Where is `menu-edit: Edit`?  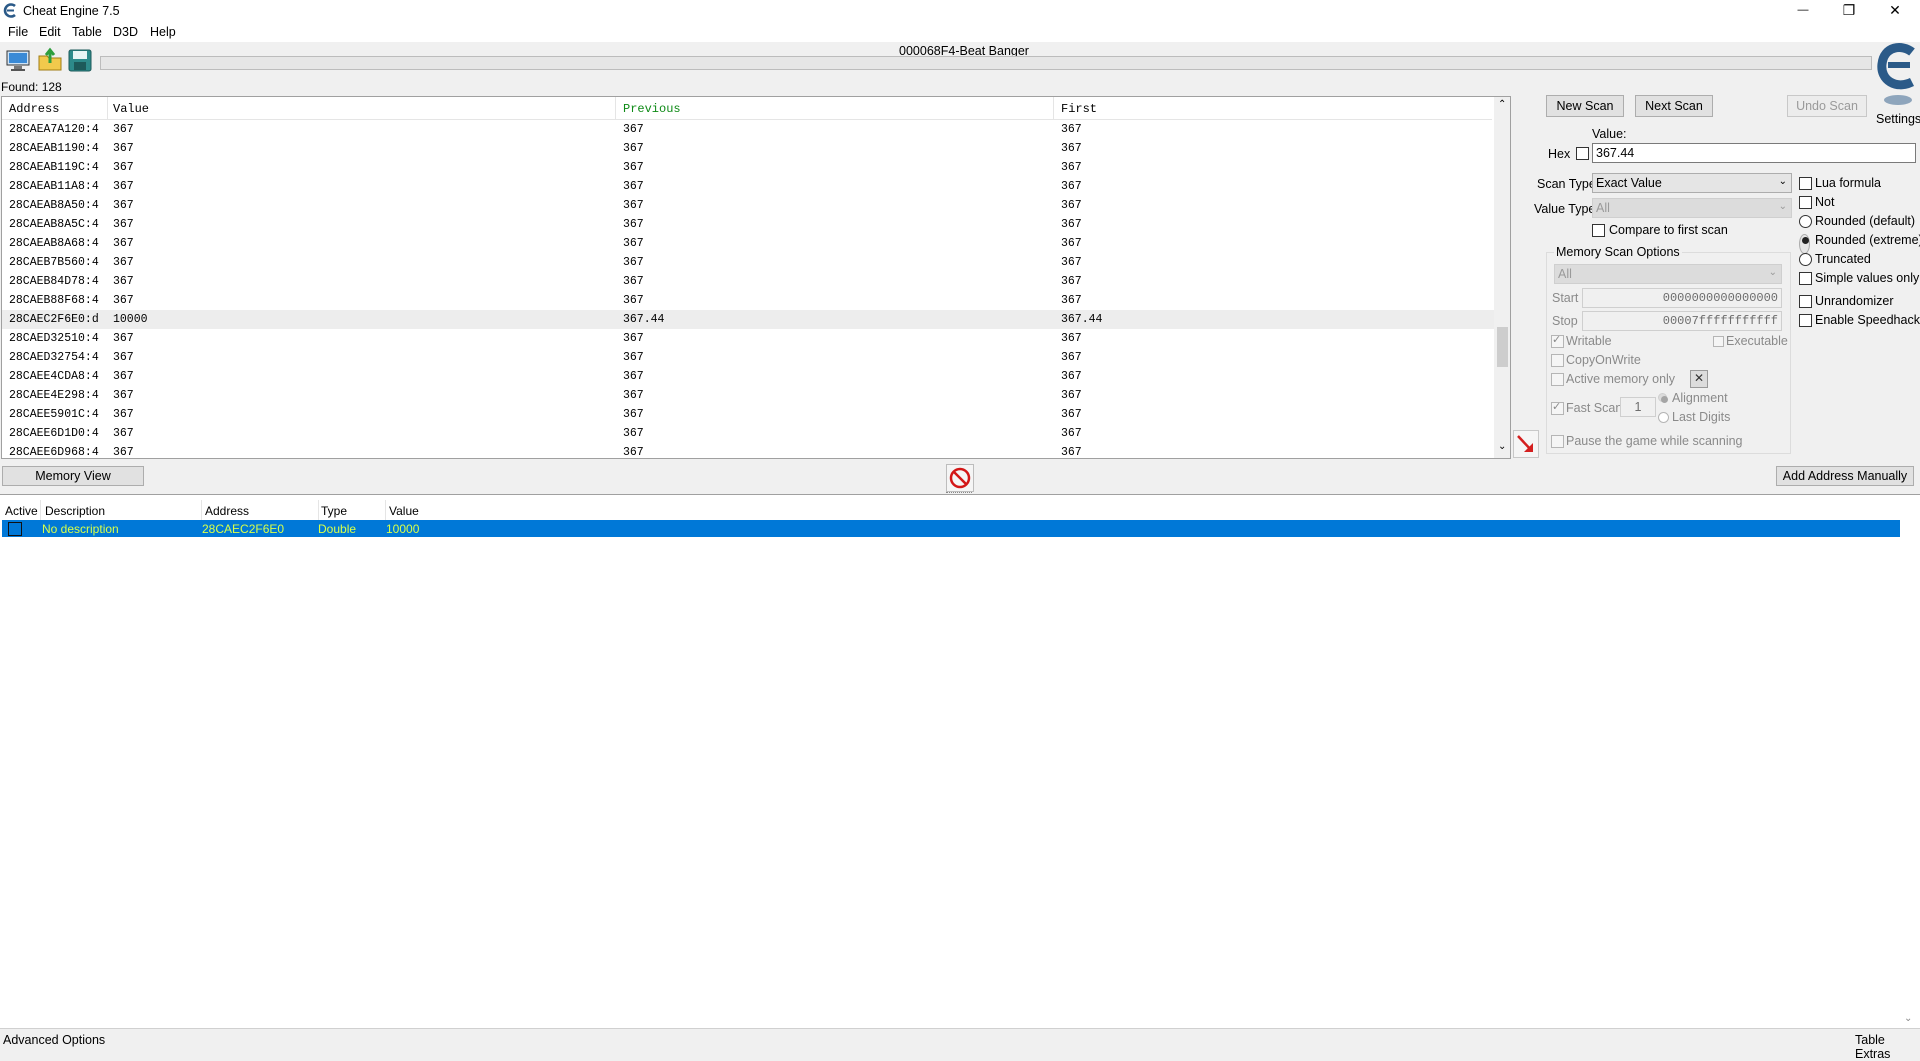 menu-edit: Edit is located at coordinates (50, 32).